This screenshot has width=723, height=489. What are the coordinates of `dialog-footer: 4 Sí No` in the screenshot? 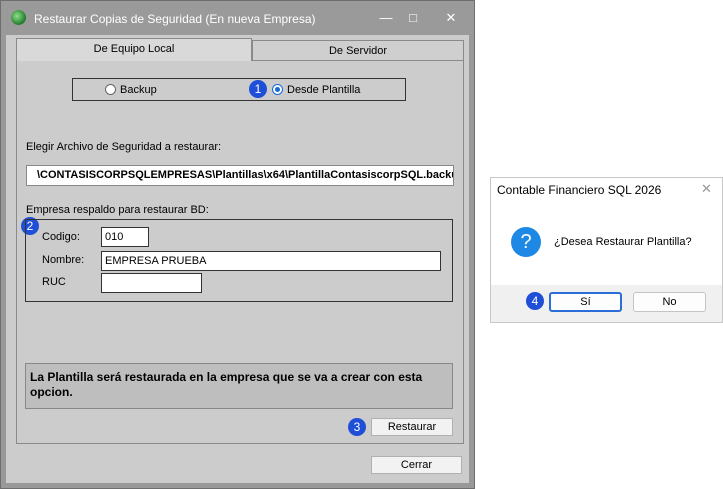 It's located at (606, 303).